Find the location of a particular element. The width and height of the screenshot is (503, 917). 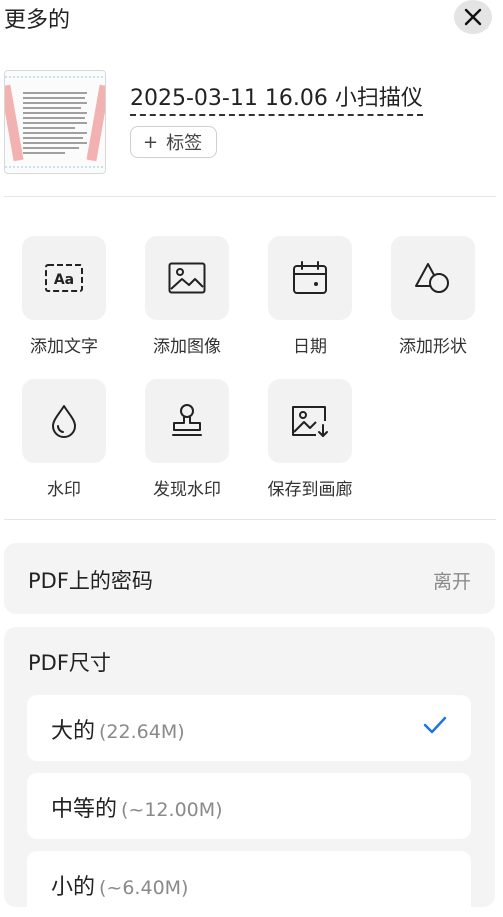

shapes-icon is located at coordinates (432, 278).